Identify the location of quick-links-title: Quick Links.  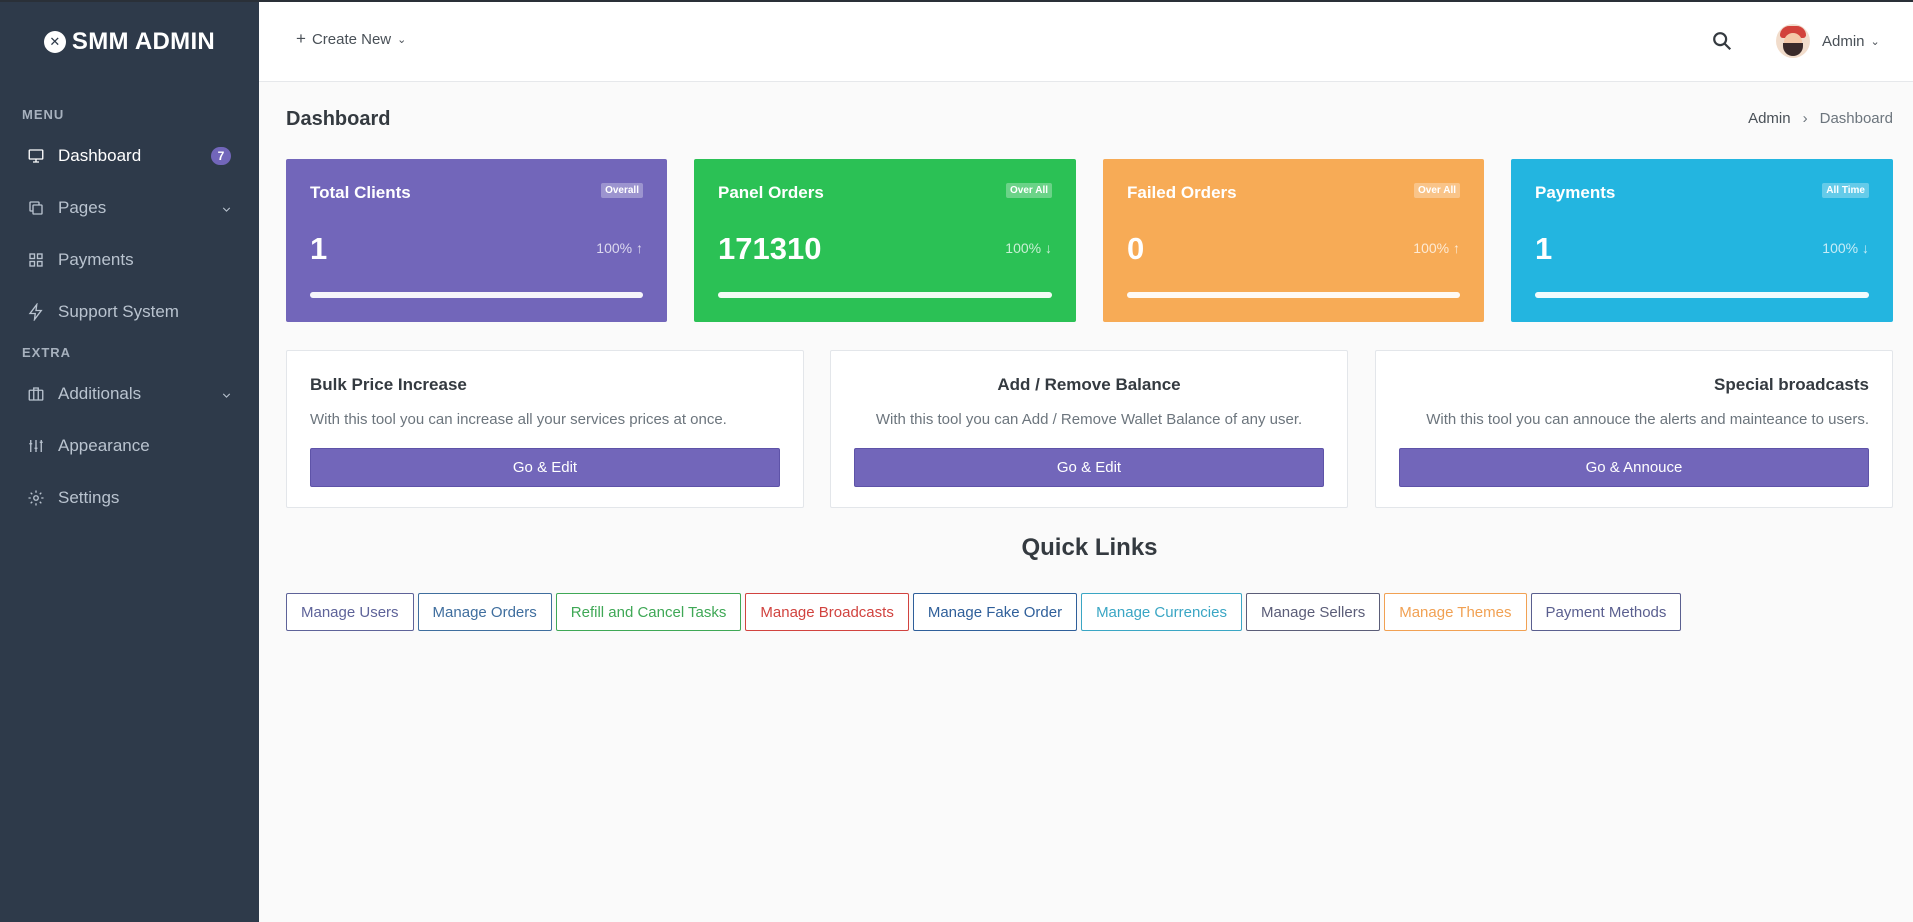
(1089, 547).